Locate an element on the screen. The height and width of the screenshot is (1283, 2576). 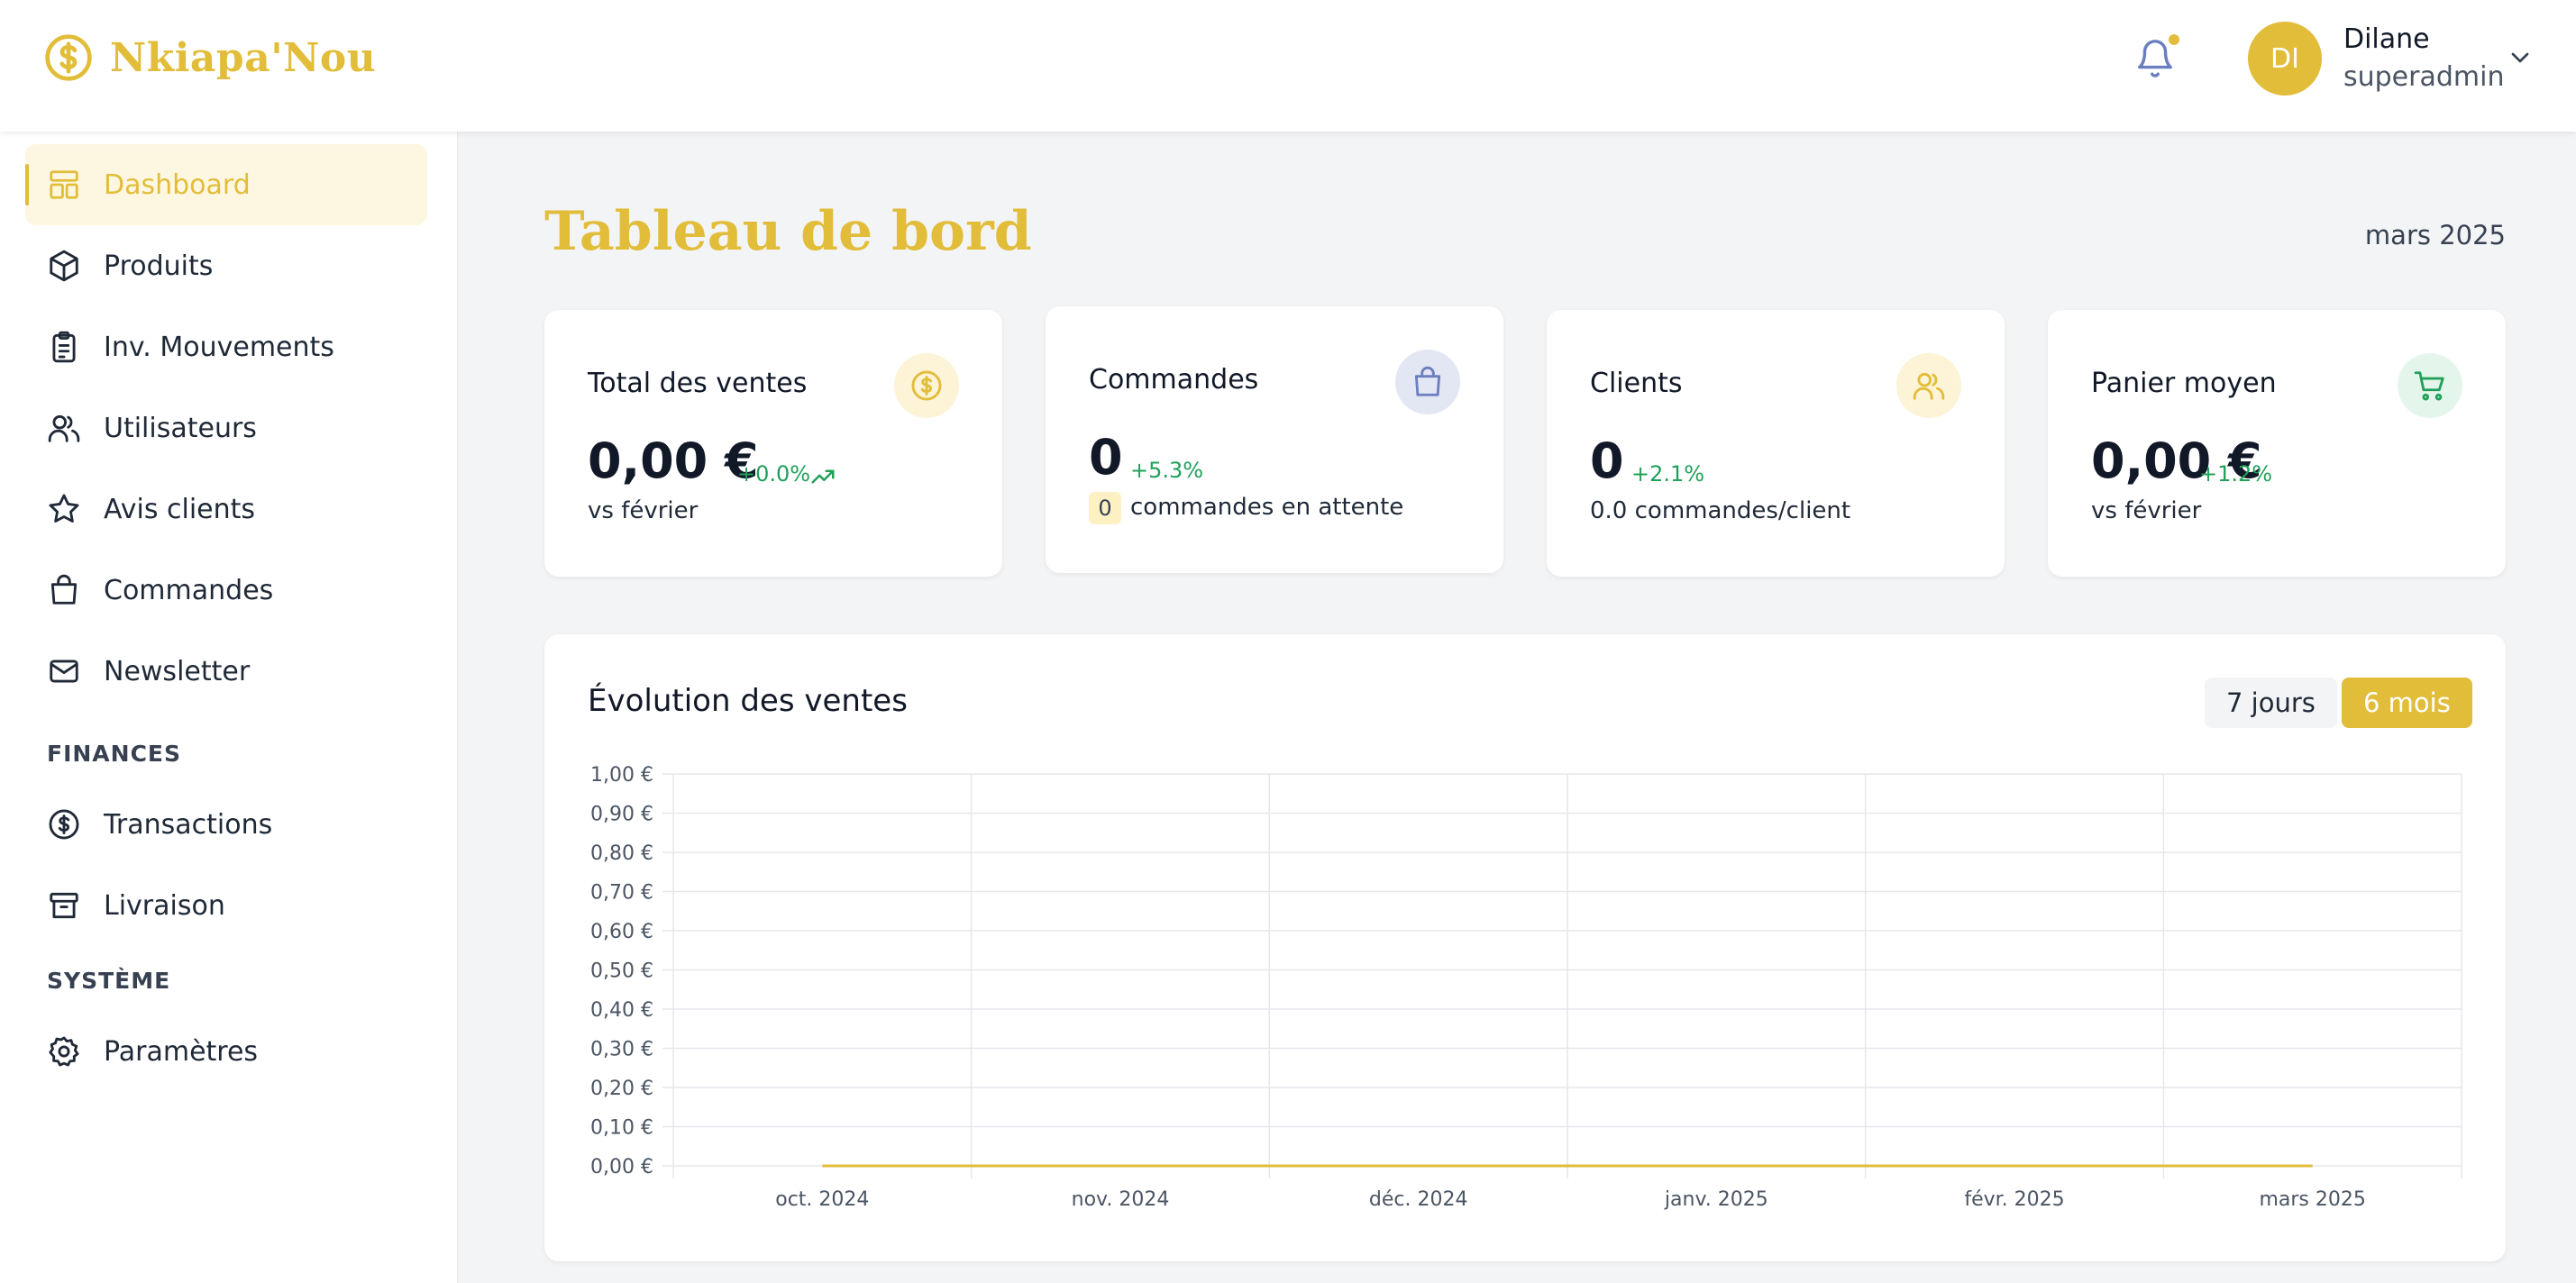
x-tick-label: janv. 2025 is located at coordinates (1716, 1199).